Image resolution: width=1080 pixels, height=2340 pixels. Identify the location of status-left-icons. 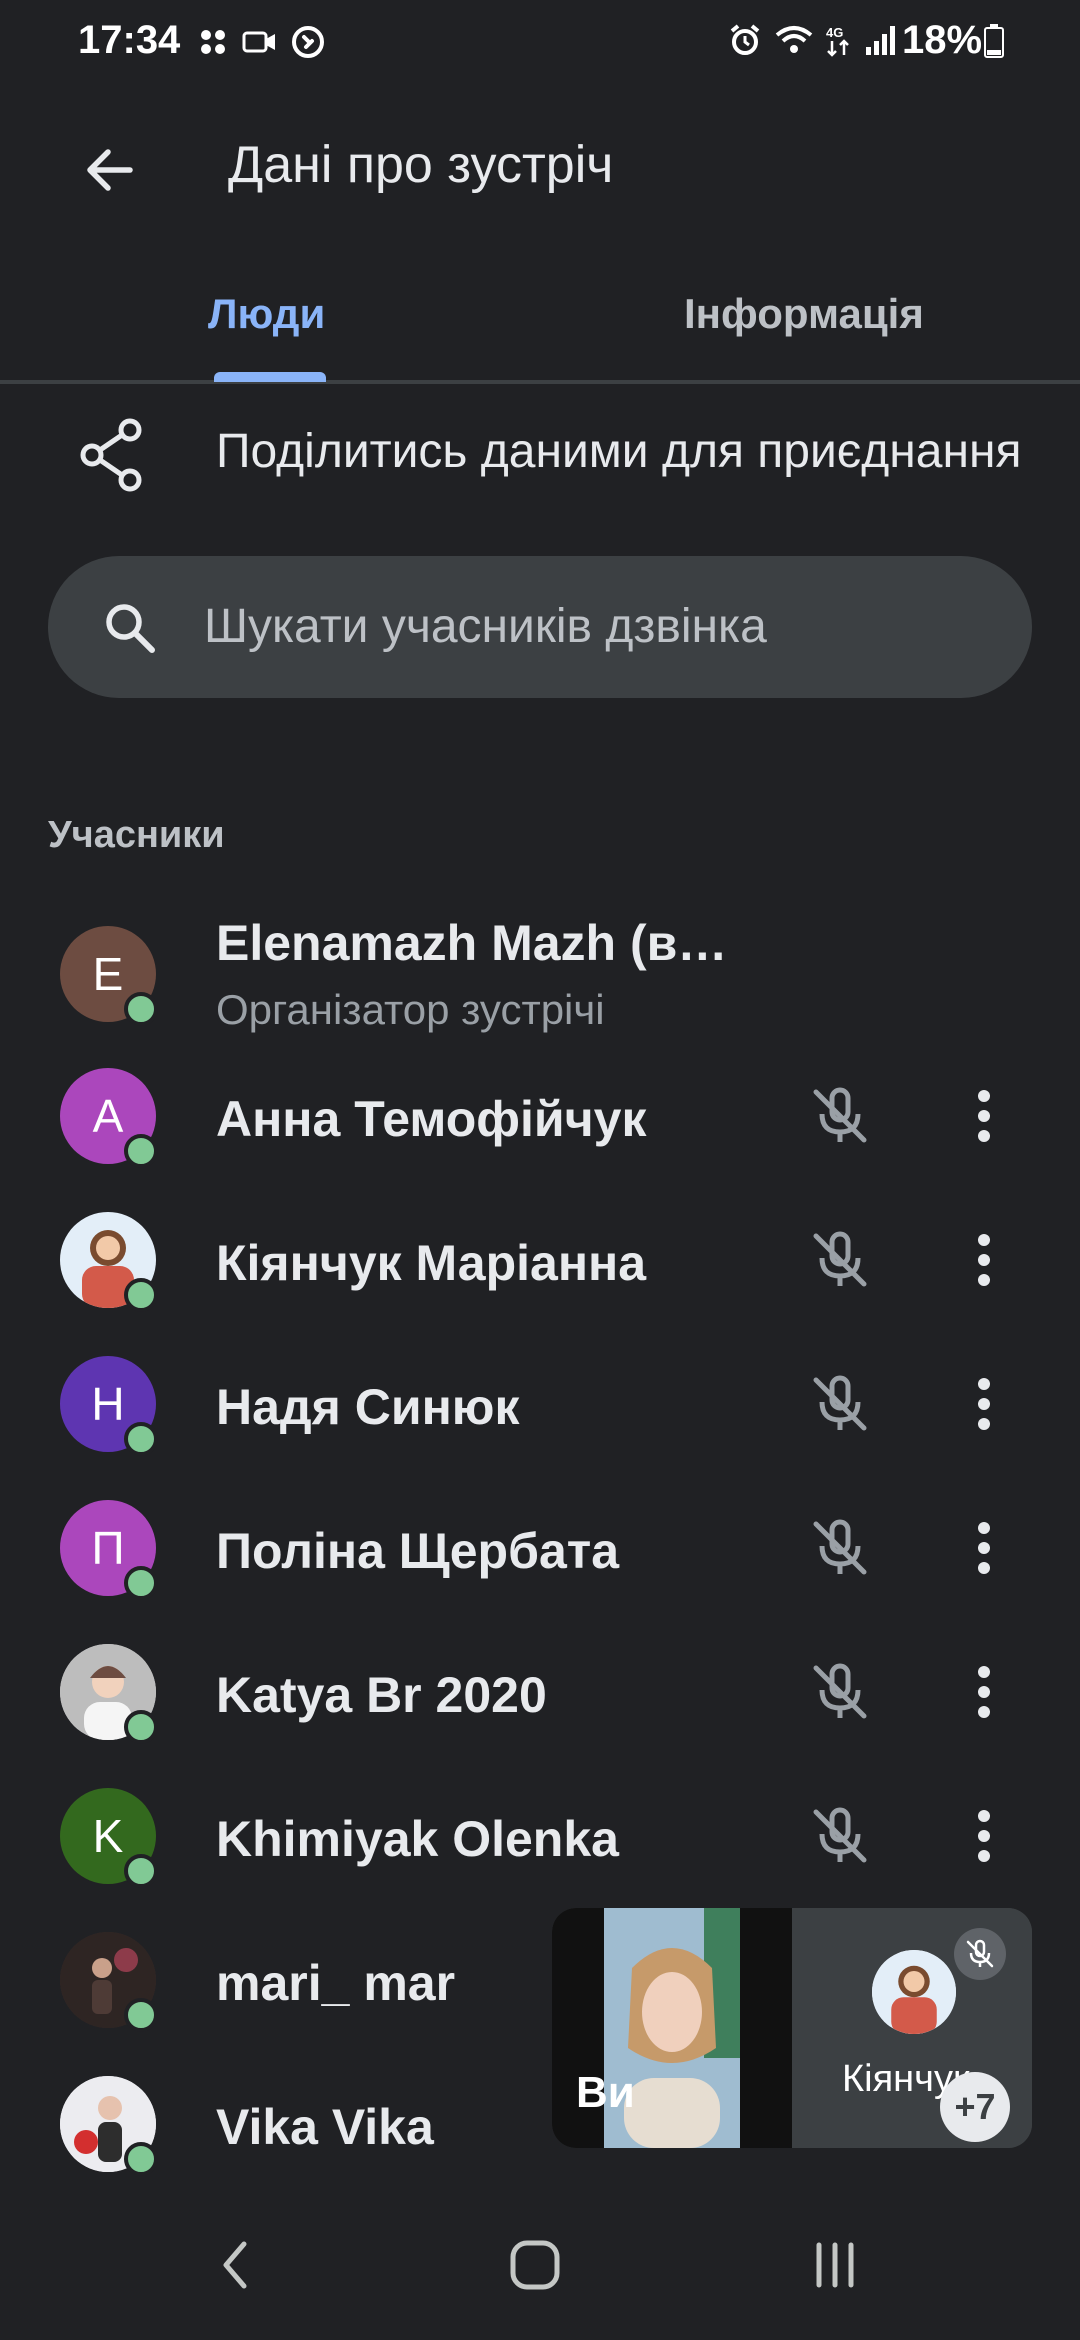
(261, 42).